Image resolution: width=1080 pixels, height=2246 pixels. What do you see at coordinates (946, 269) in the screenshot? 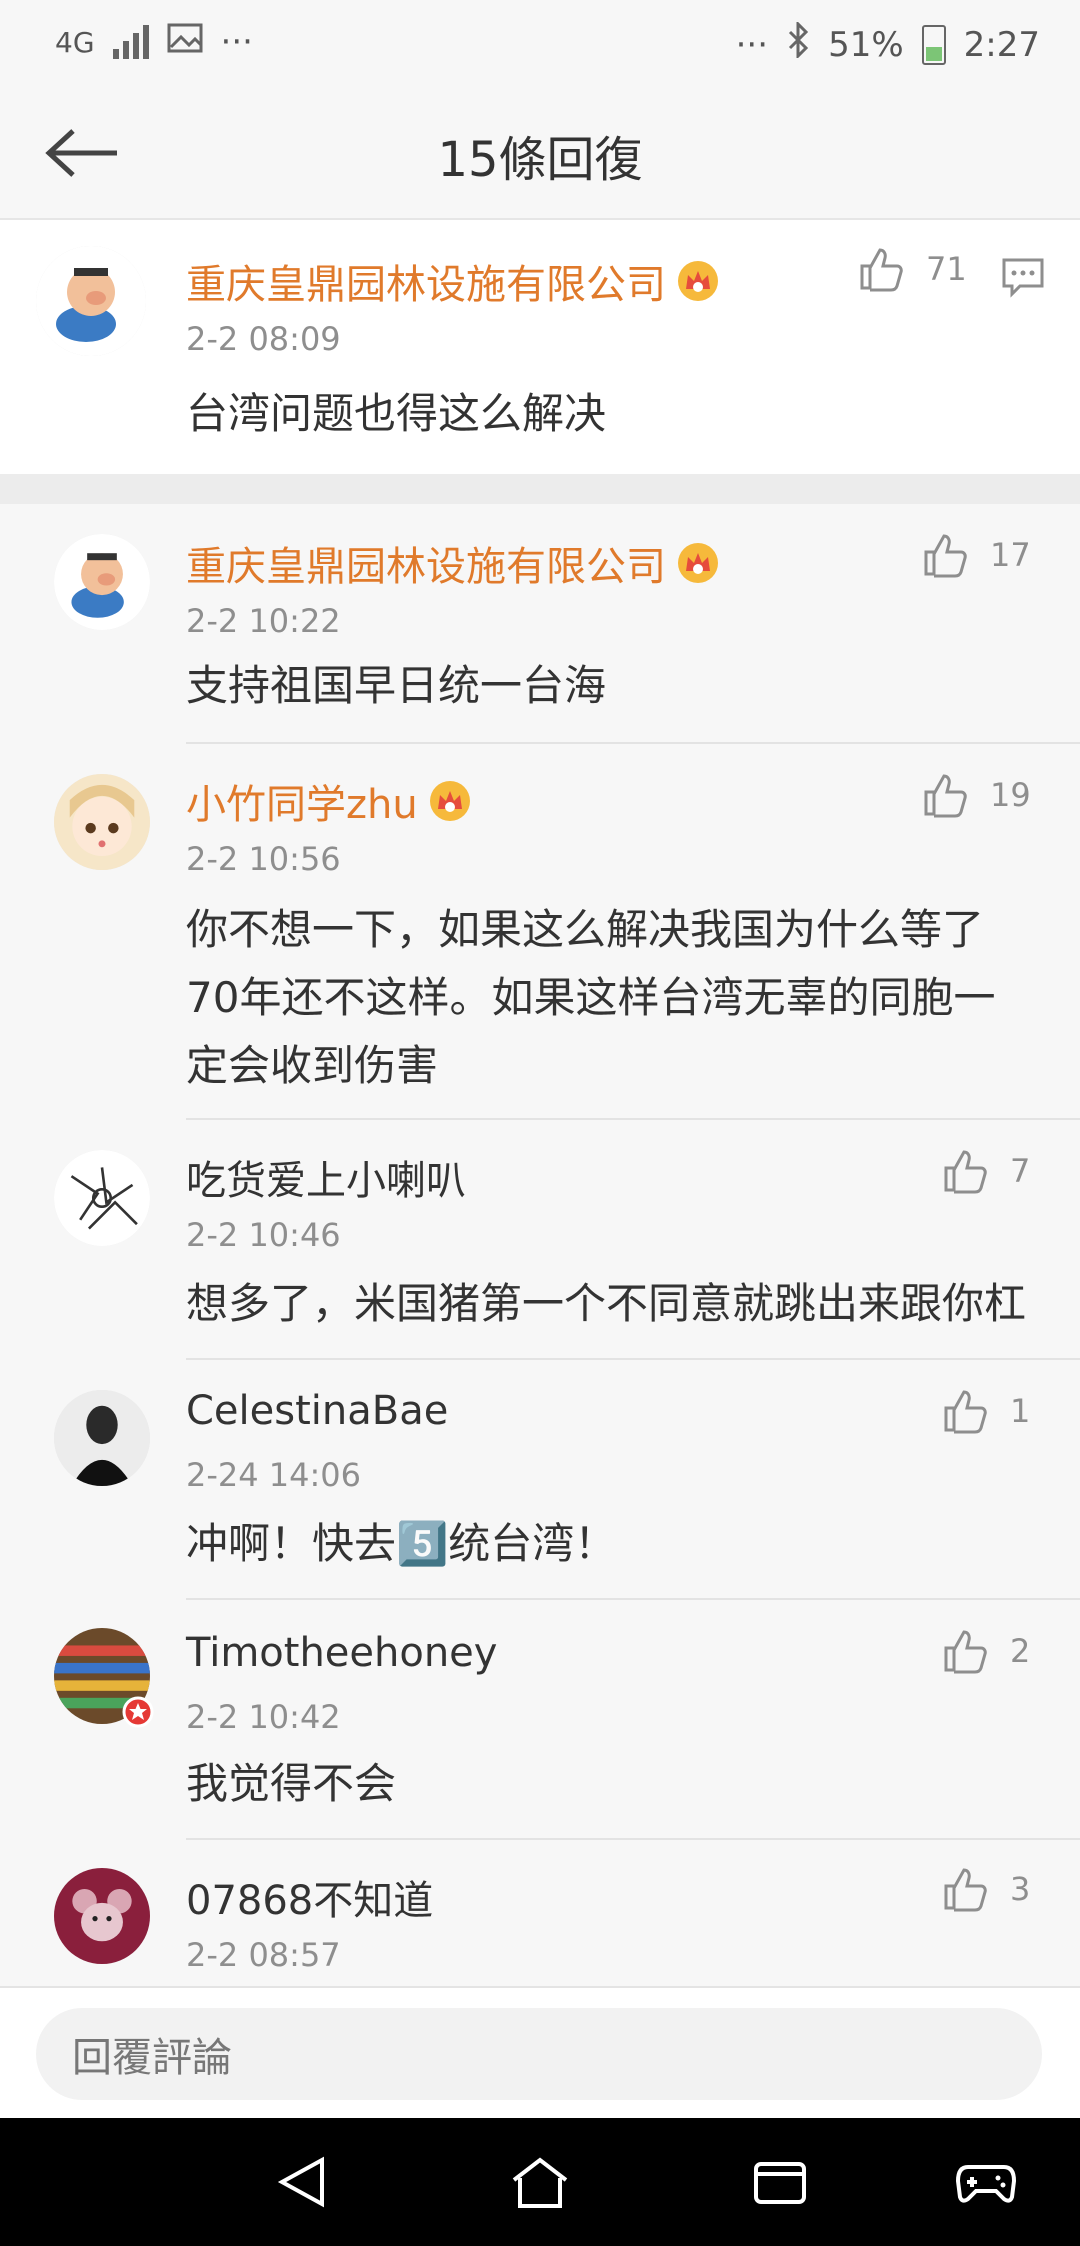
I see `like-count: 71` at bounding box center [946, 269].